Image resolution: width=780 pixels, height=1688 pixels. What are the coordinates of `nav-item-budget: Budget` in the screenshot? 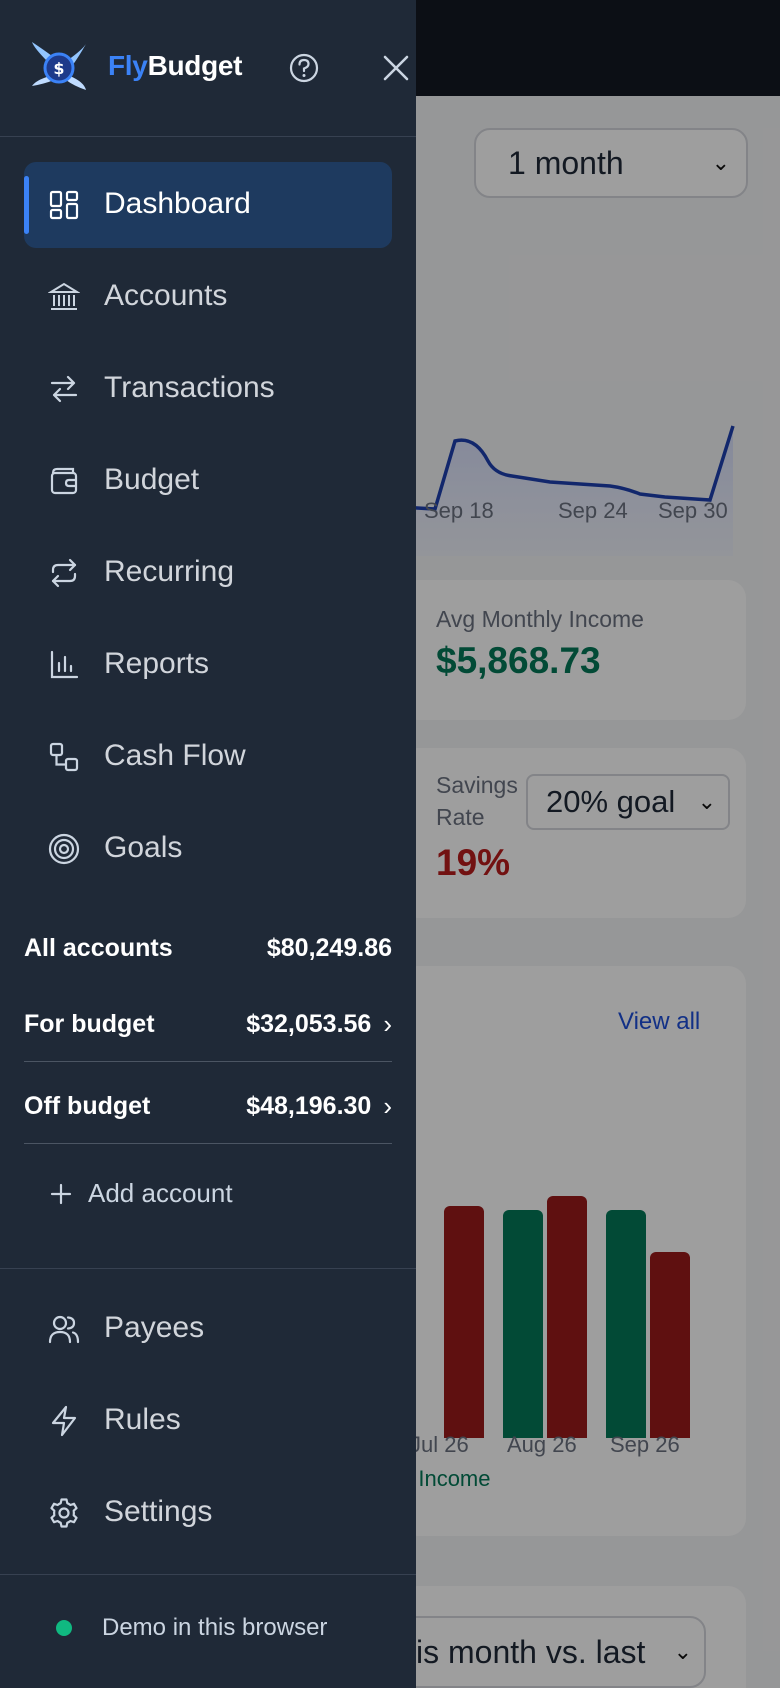 It's located at (208, 481).